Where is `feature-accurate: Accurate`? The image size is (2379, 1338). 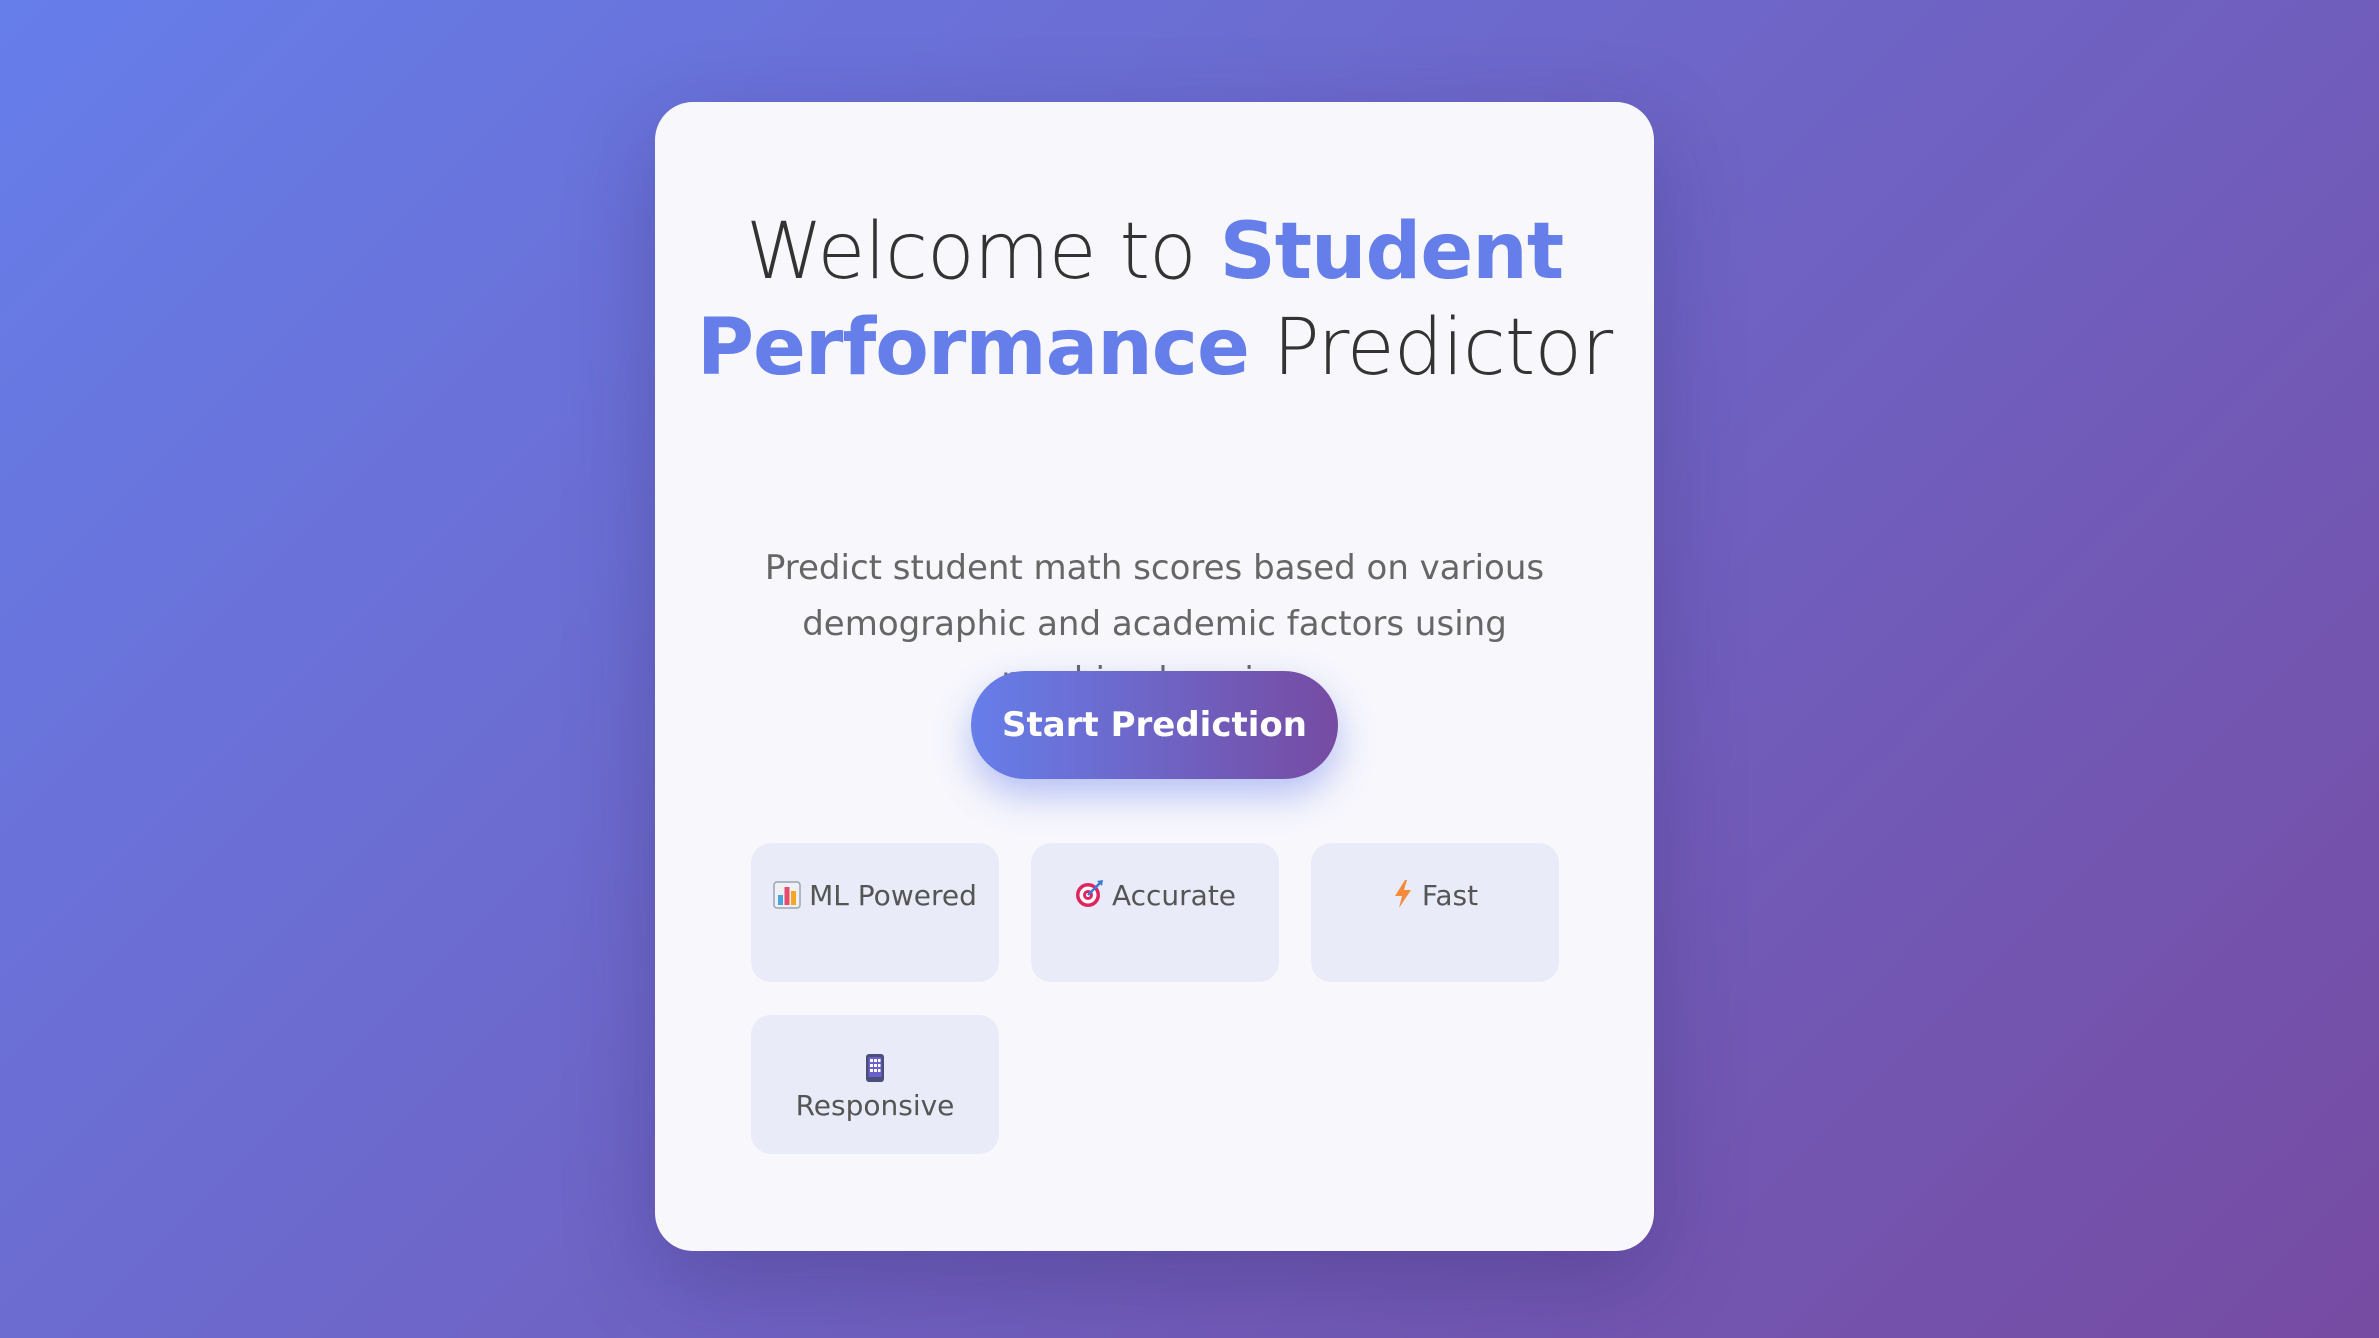
feature-accurate: Accurate is located at coordinates (1155, 912).